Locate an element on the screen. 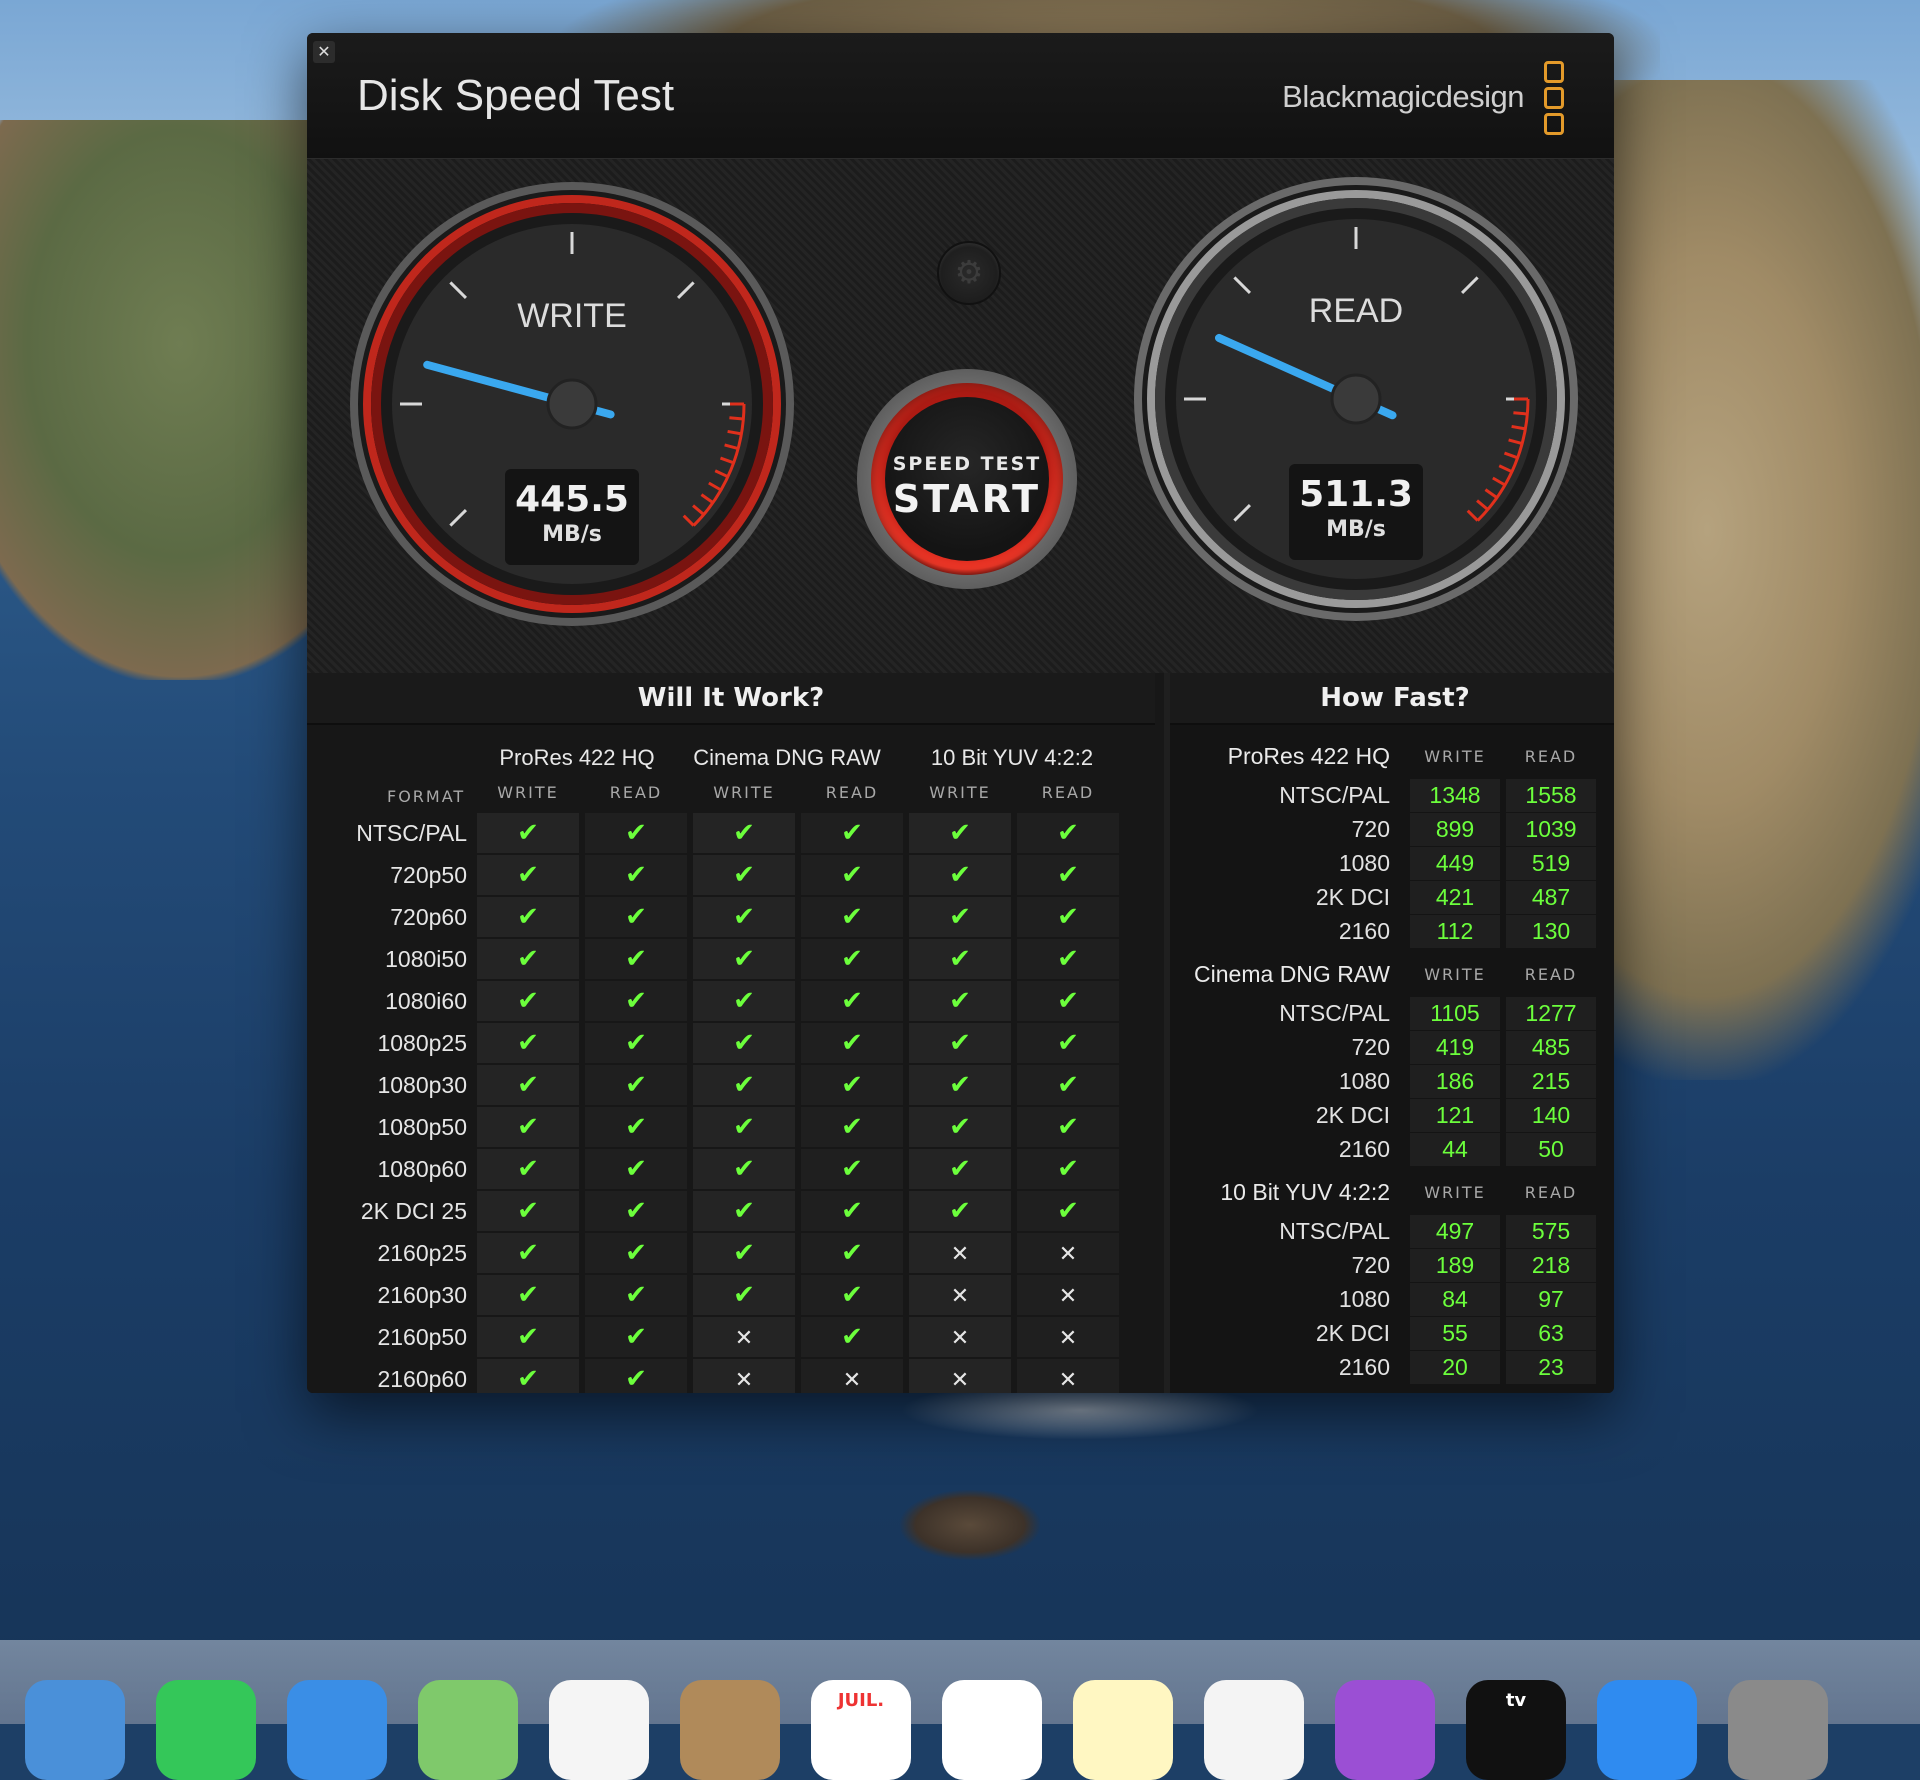  system-preferences-icon is located at coordinates (1778, 1730).